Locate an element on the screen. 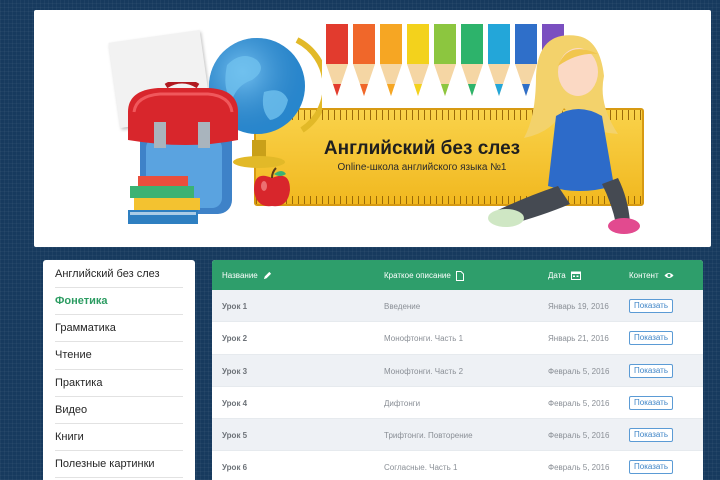  sidebar-item-grammar: Грамматика is located at coordinates (119, 329).